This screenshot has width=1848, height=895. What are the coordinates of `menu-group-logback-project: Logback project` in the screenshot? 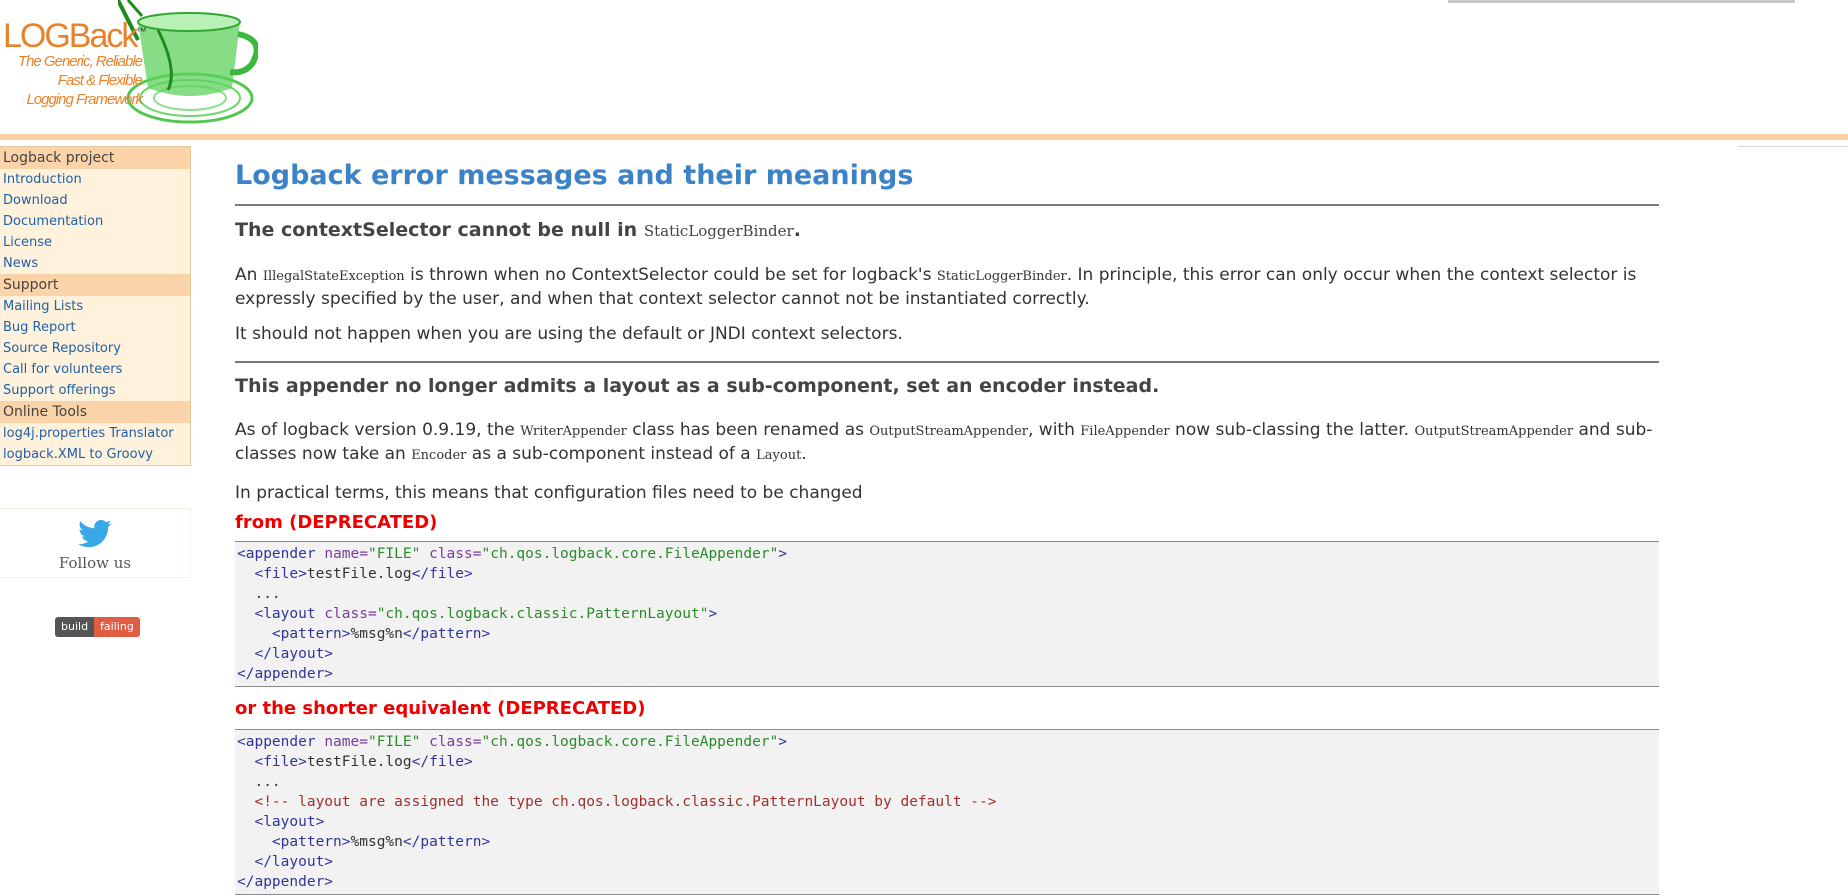 It's located at (95, 158).